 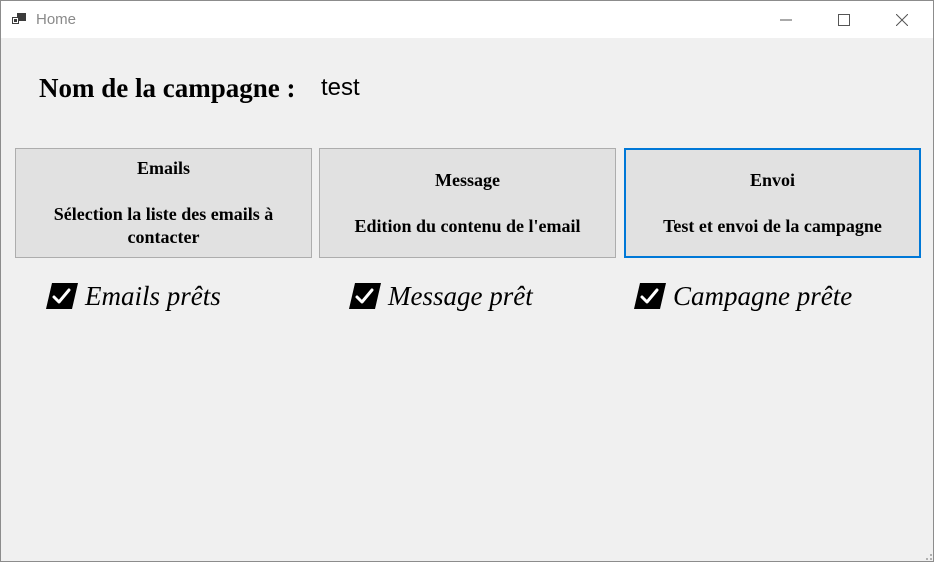 I want to click on minimize-icon, so click(x=786, y=19).